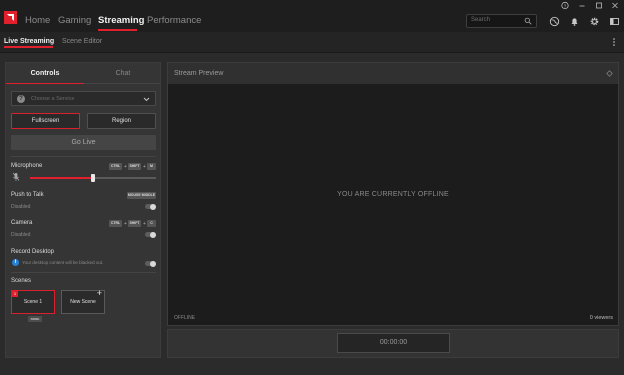 Image resolution: width=624 pixels, height=375 pixels. I want to click on stream-timer: 00:00:00, so click(393, 343).